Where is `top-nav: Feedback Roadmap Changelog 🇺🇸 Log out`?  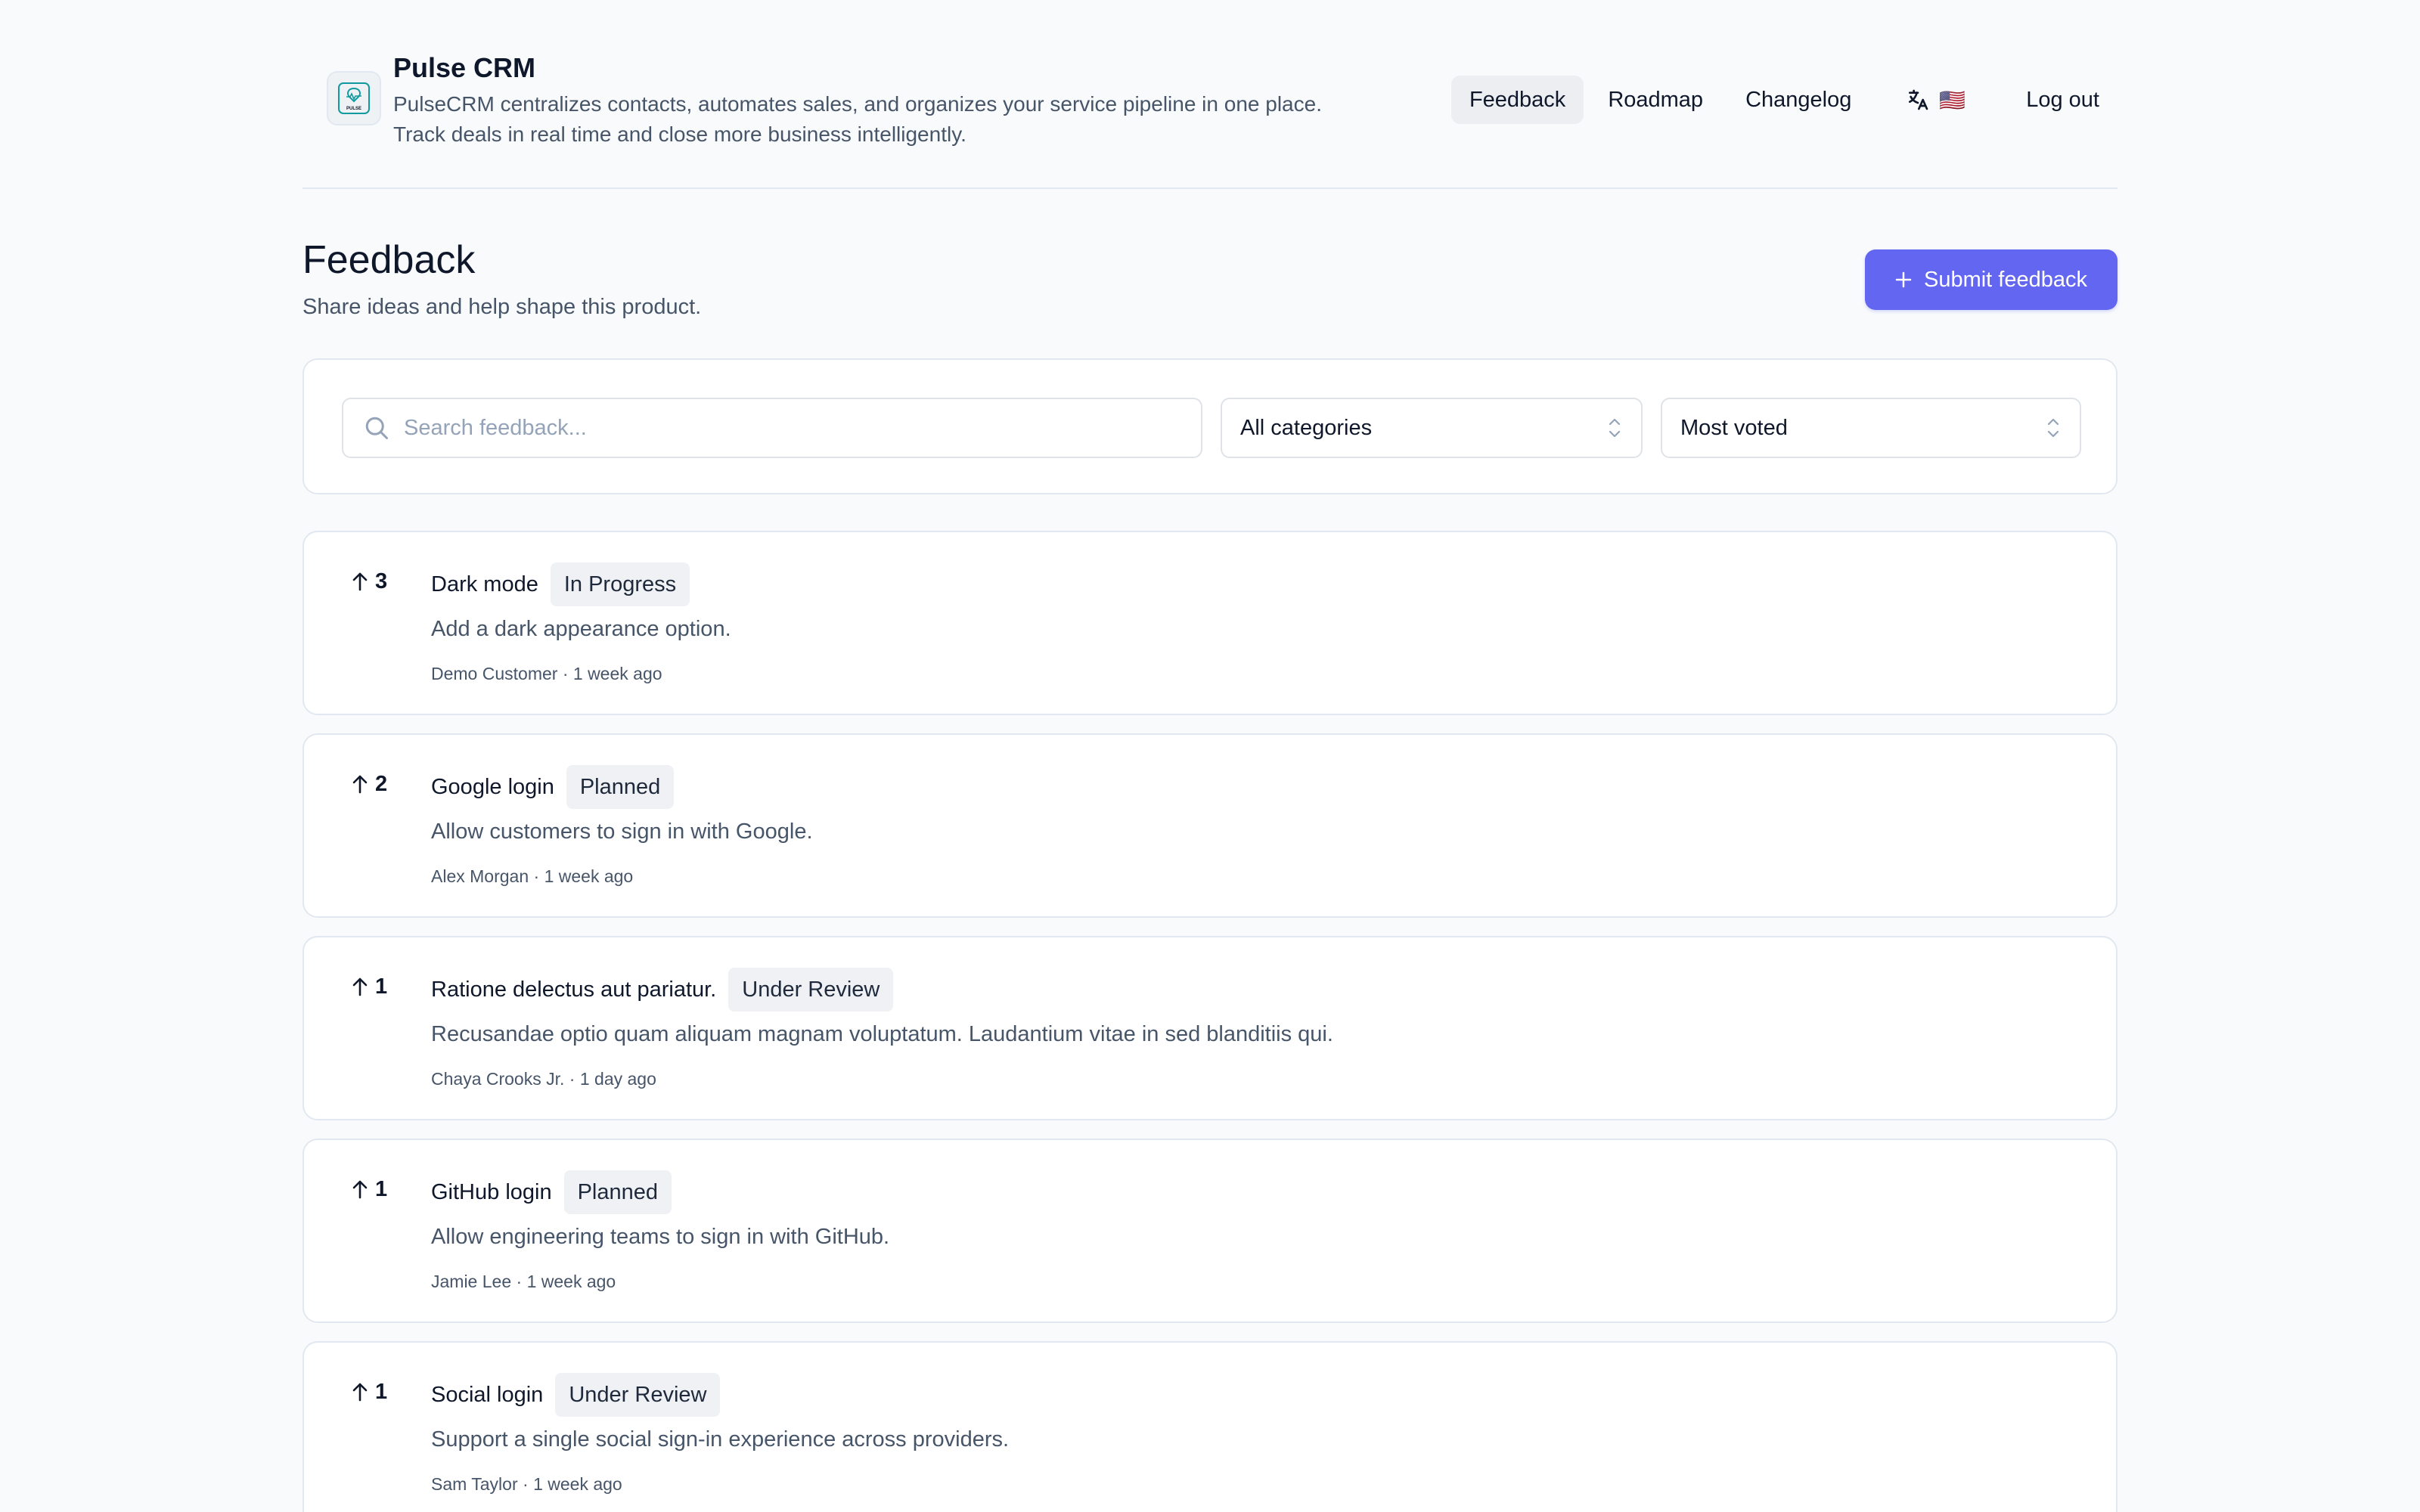 top-nav: Feedback Roadmap Changelog 🇺🇸 Log out is located at coordinates (1782, 100).